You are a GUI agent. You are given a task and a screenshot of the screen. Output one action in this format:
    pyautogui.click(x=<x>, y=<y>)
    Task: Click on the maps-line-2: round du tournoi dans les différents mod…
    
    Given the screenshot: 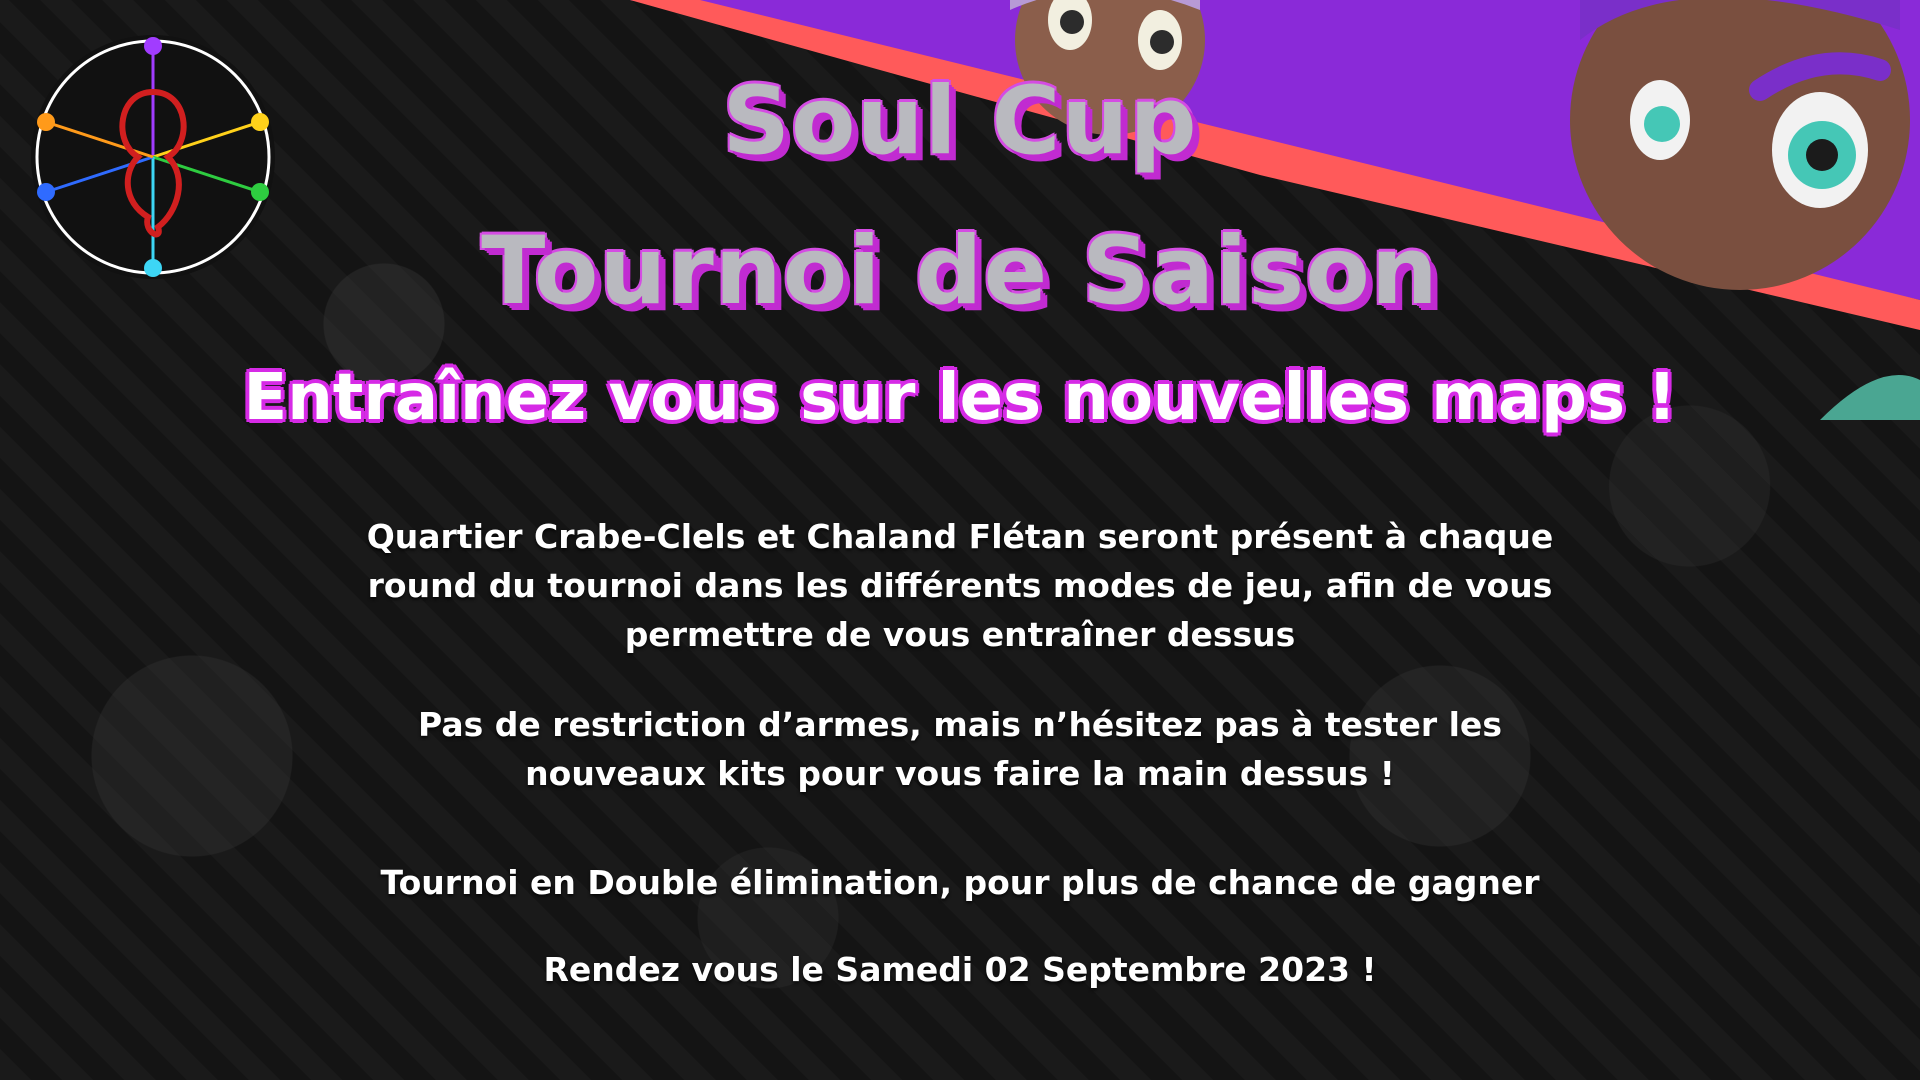 What is the action you would take?
    pyautogui.click(x=960, y=585)
    